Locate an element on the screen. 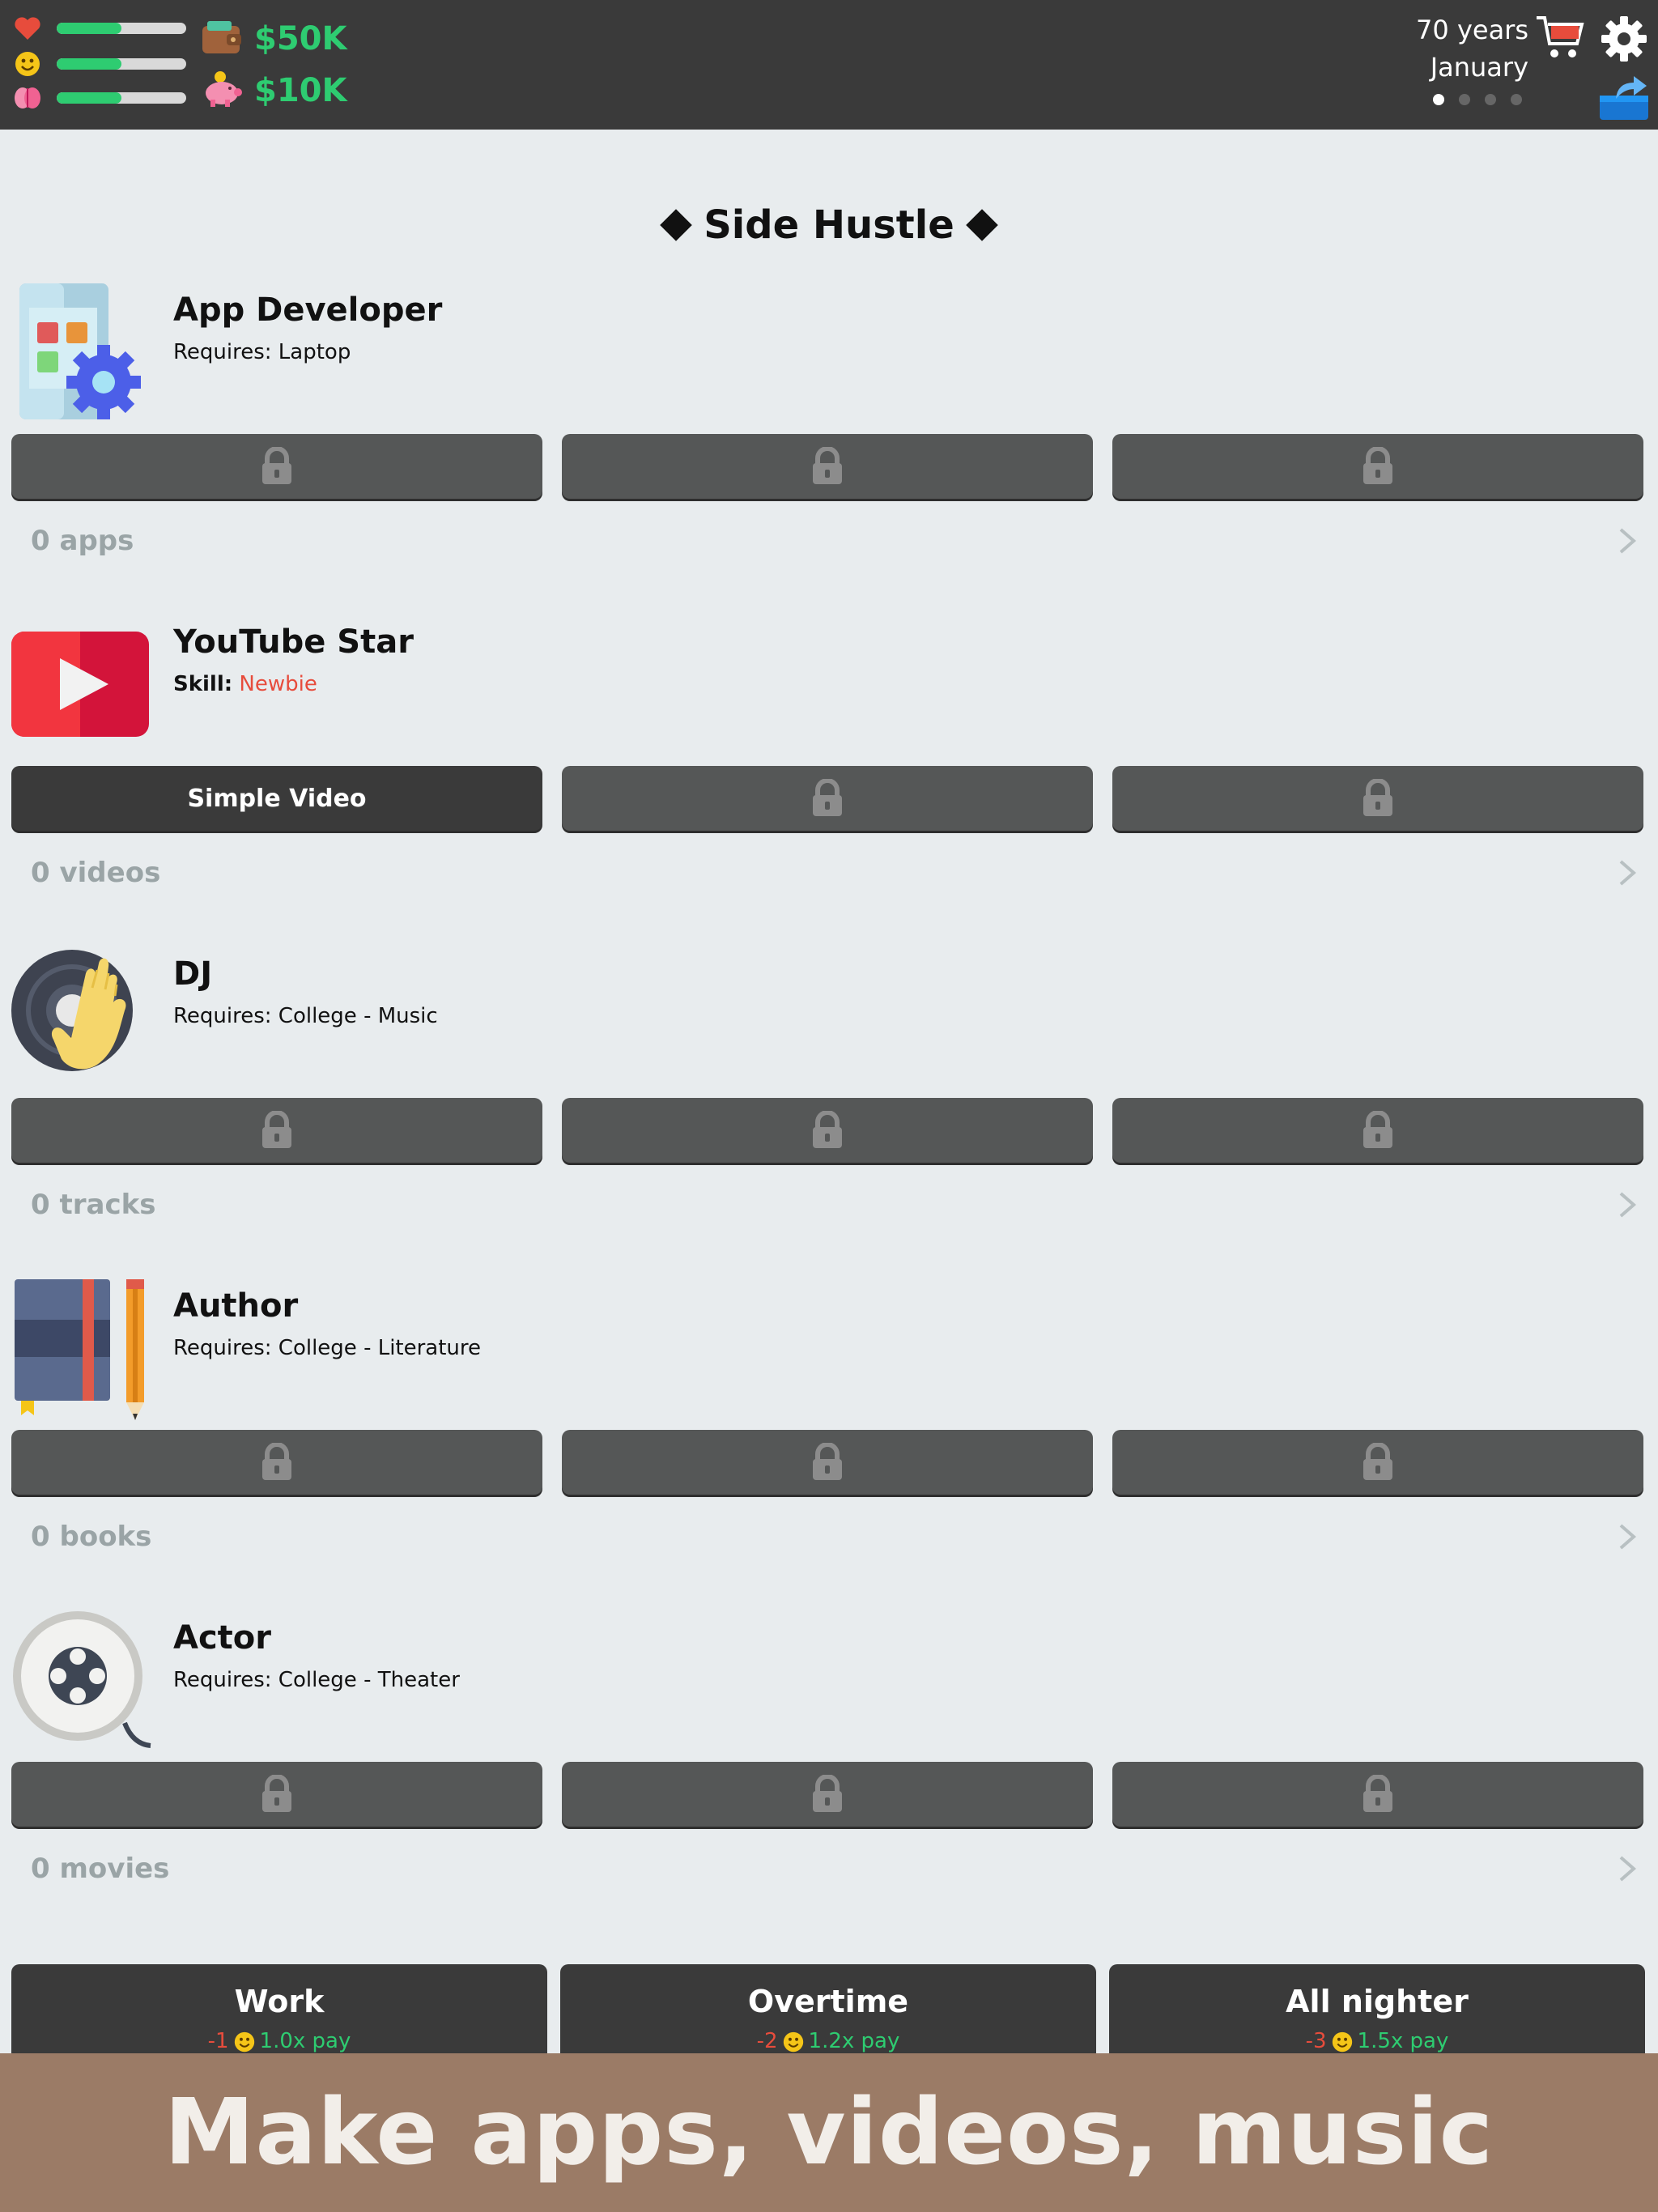 This screenshot has width=1658, height=2212. shopping-cart-icon is located at coordinates (1561, 37).